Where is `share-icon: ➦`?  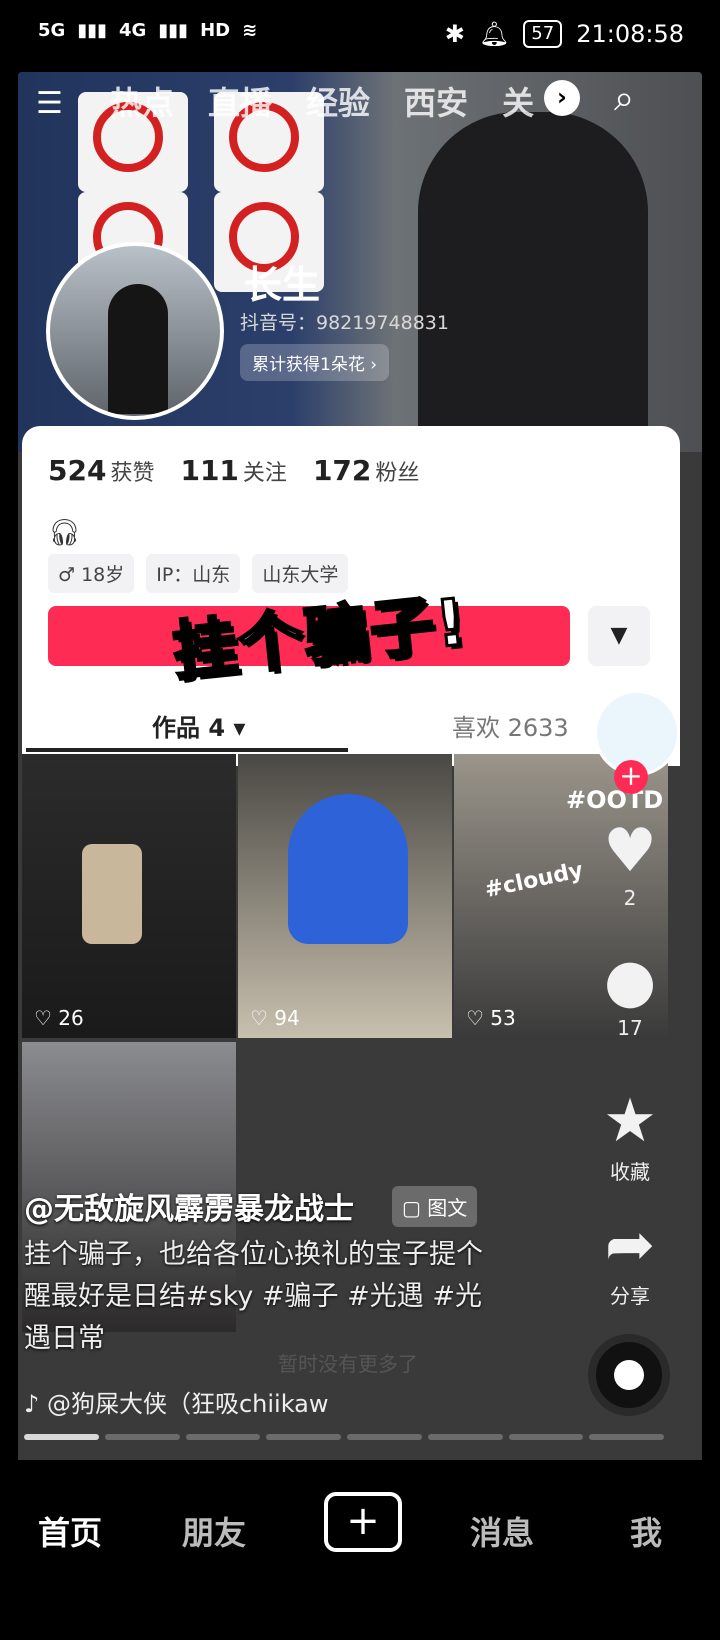
share-icon: ➦ is located at coordinates (630, 1245).